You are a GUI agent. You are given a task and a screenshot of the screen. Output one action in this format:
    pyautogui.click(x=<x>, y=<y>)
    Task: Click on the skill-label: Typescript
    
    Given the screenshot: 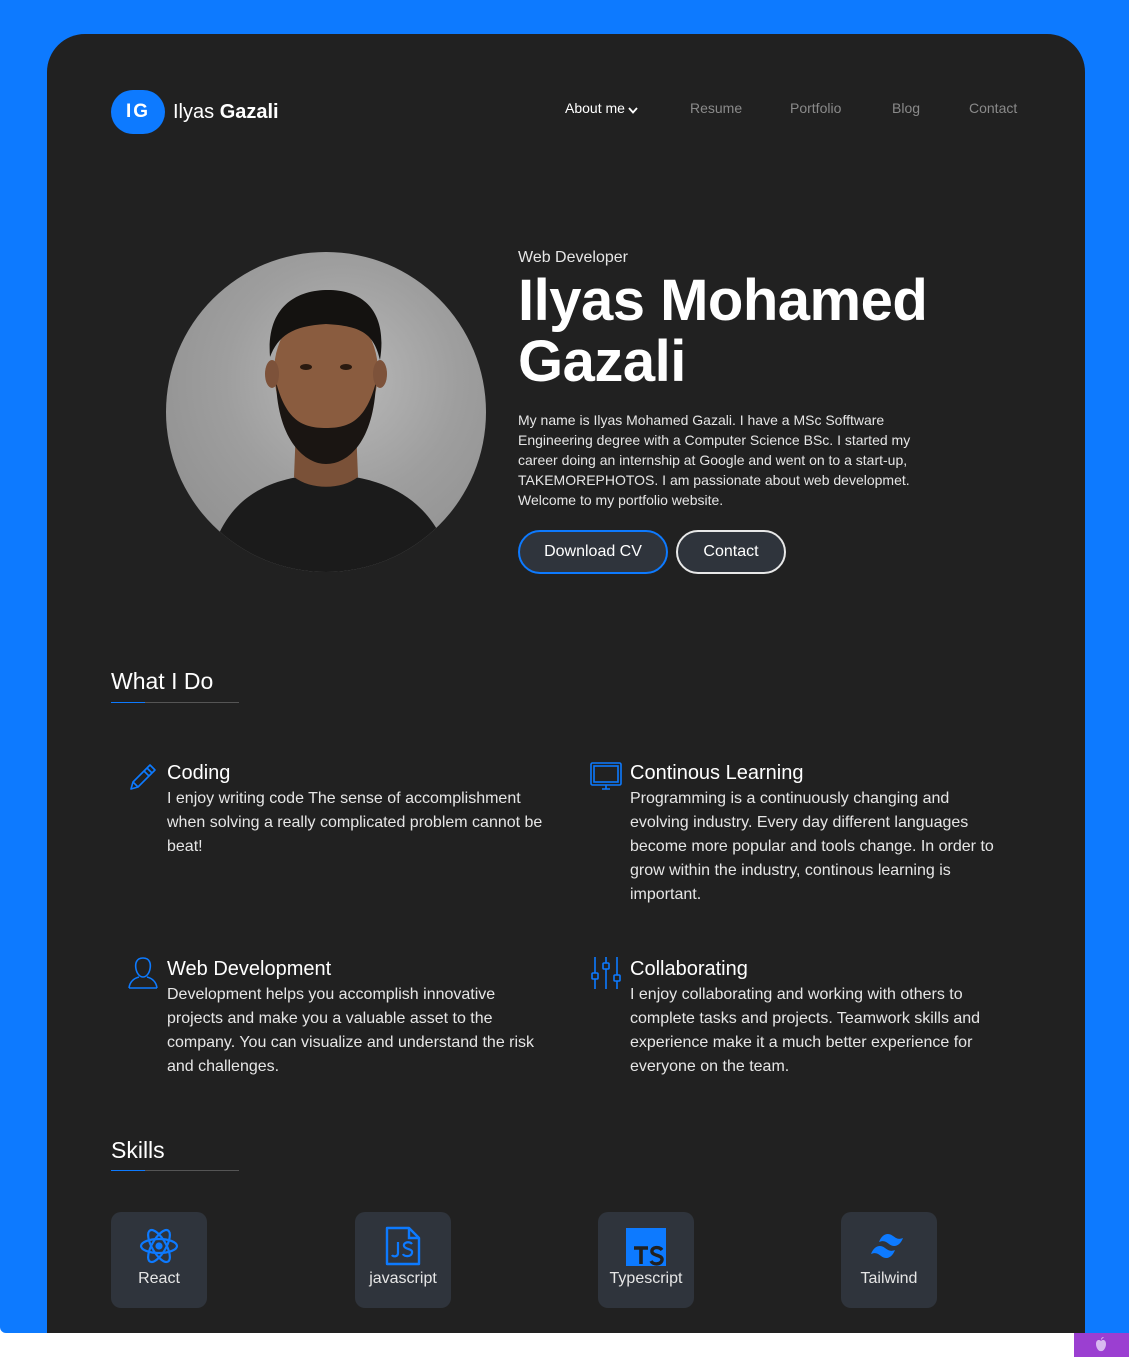 What is the action you would take?
    pyautogui.click(x=646, y=1278)
    